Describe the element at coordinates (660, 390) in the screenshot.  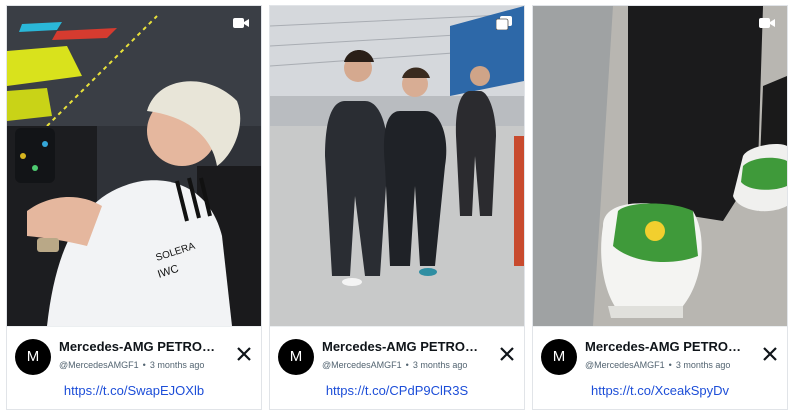
I see `post-link: https://t.co/XceakSpyDv` at that location.